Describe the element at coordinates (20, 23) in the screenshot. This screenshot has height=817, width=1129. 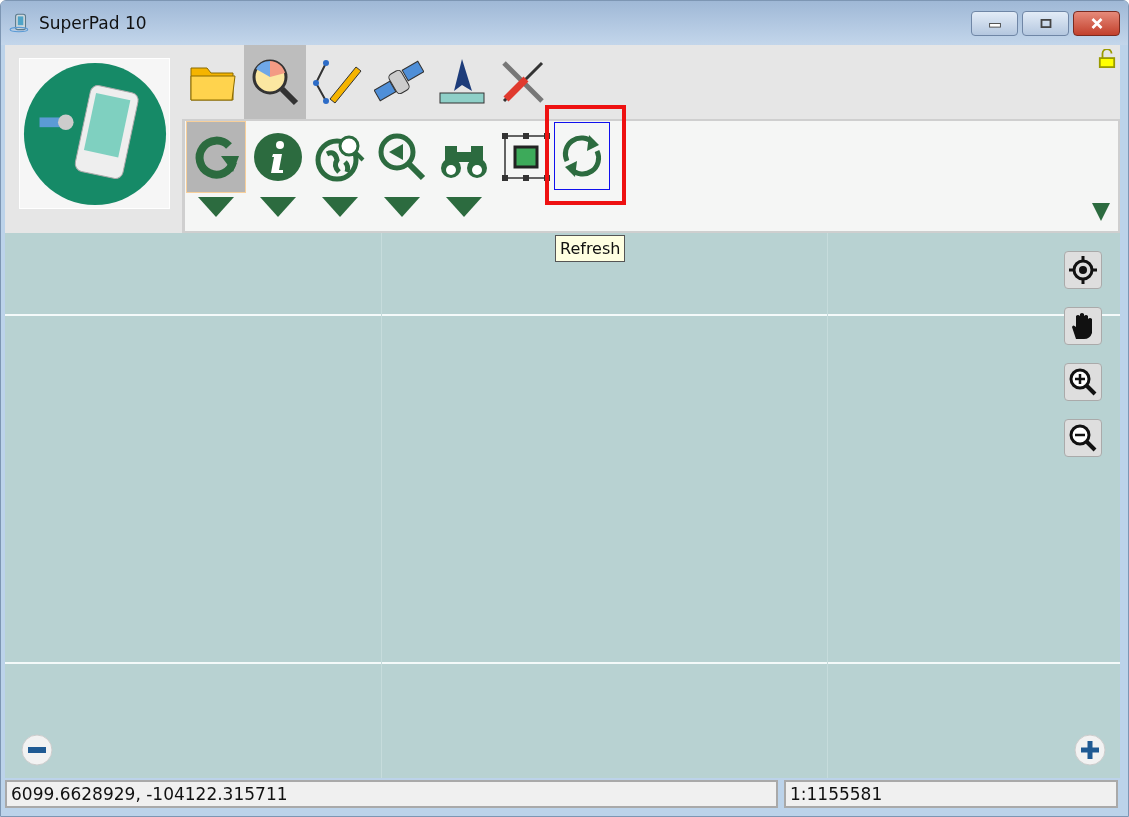
I see `app-icon` at that location.